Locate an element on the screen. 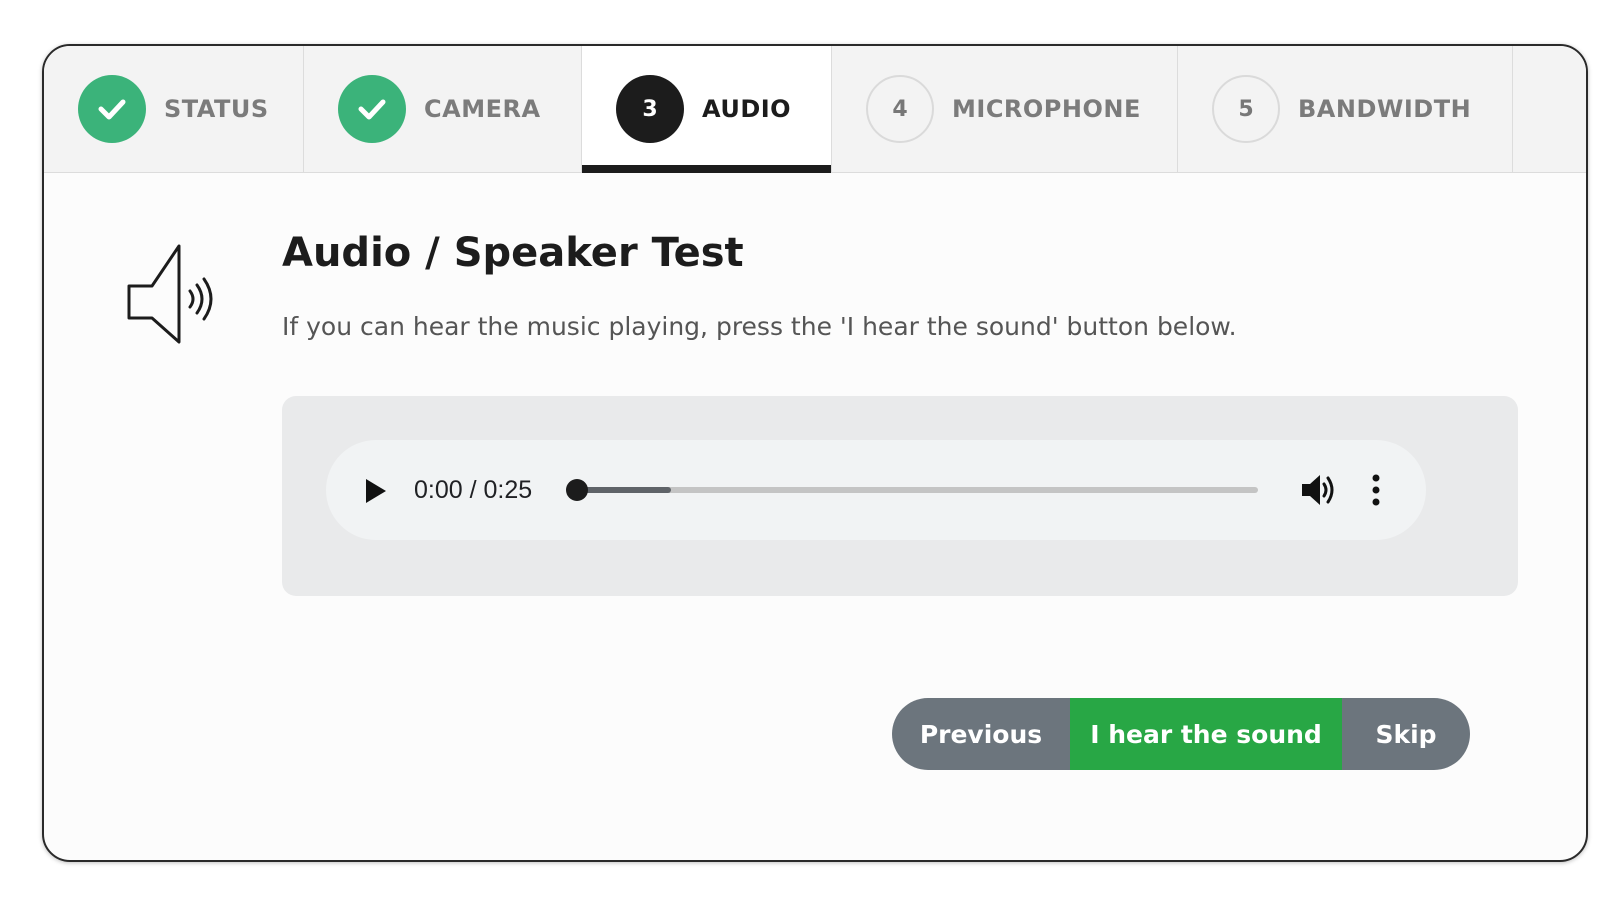  step-audio-badge: 3 is located at coordinates (650, 109).